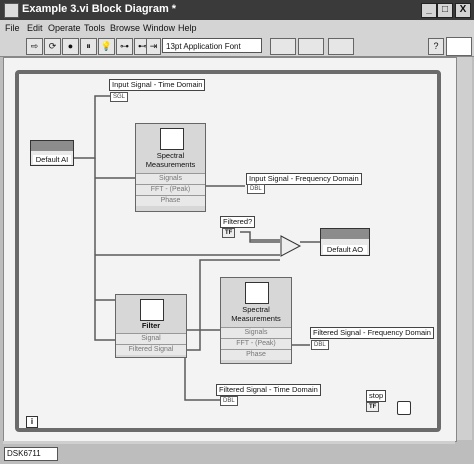 Image resolution: width=474 pixels, height=464 pixels. Describe the element at coordinates (88, 46) in the screenshot. I see `pause-icon: ⏸` at that location.